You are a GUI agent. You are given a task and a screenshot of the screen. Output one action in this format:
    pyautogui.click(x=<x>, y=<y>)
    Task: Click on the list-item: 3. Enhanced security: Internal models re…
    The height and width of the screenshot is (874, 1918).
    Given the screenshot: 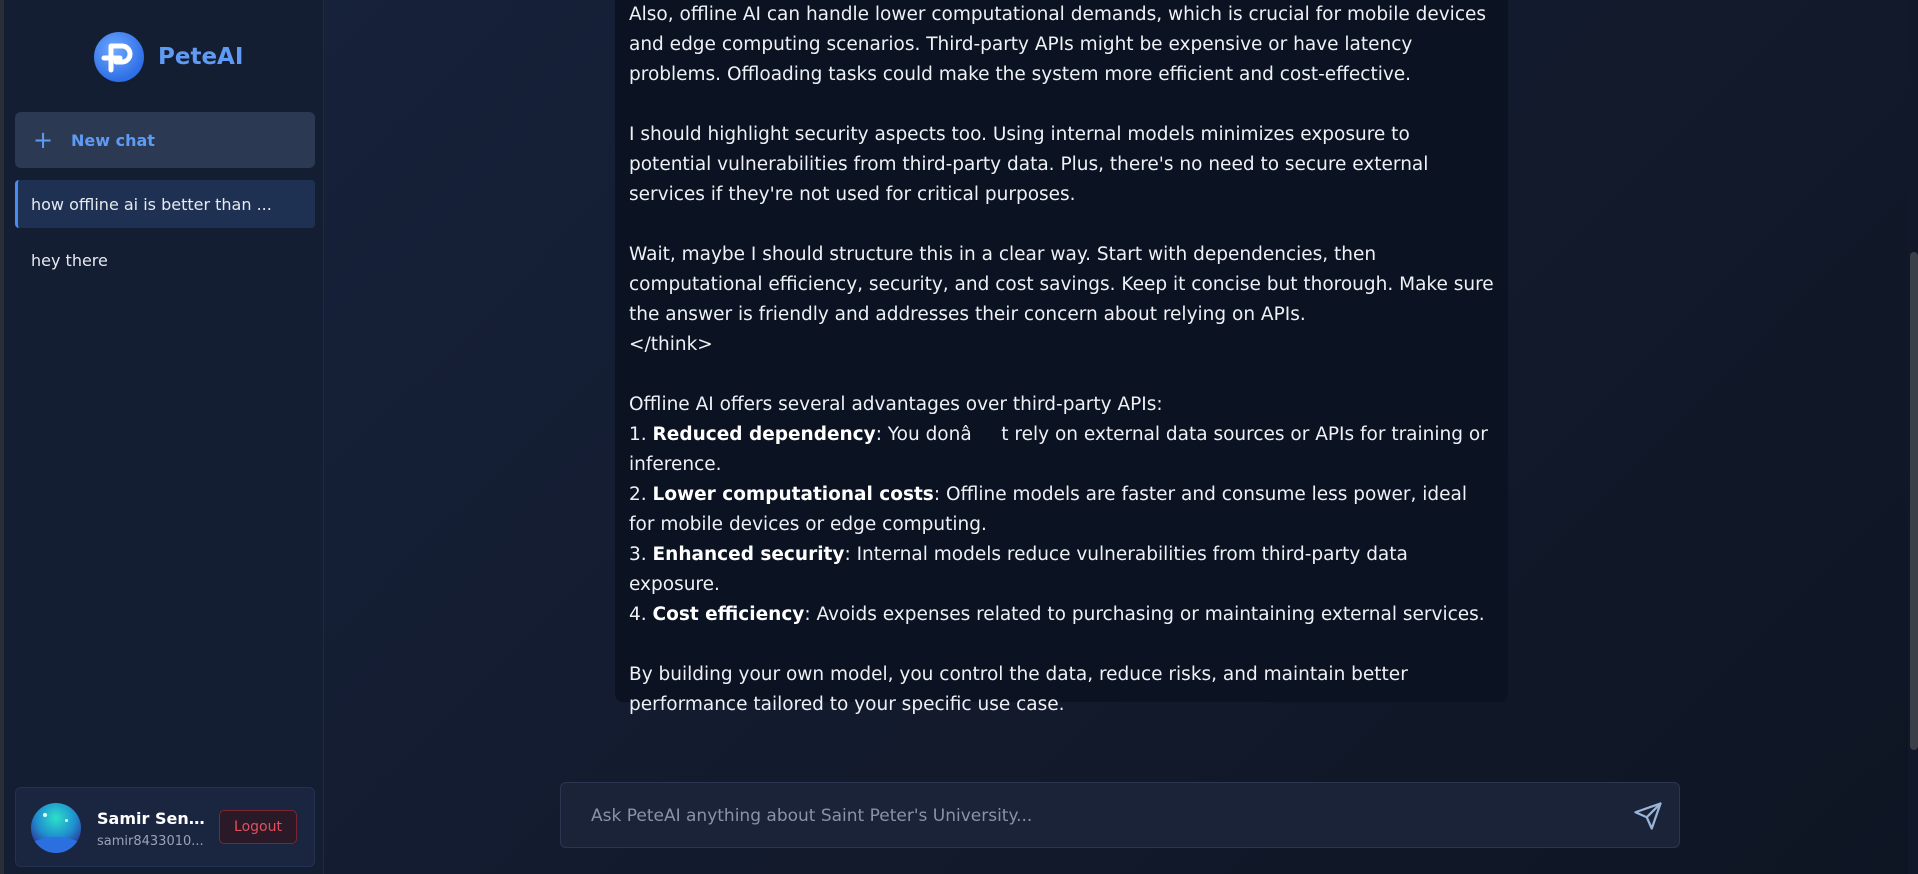 What is the action you would take?
    pyautogui.click(x=1061, y=570)
    